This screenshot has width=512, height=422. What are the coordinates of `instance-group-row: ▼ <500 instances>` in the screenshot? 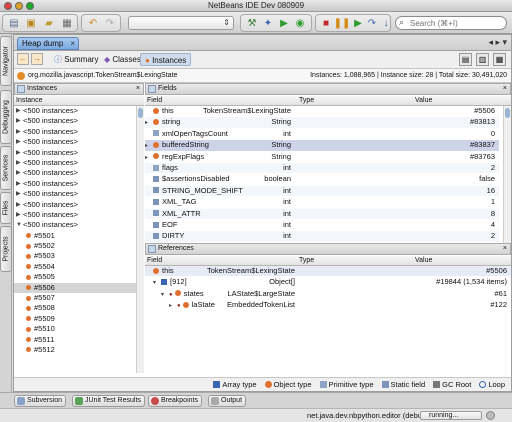 It's located at (75, 225).